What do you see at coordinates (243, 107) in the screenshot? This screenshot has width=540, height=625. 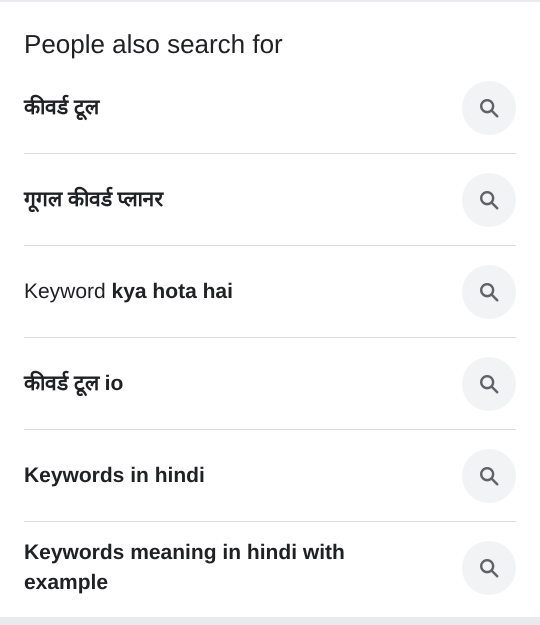 I see `suggestion-link: कीवर्ड टूल` at bounding box center [243, 107].